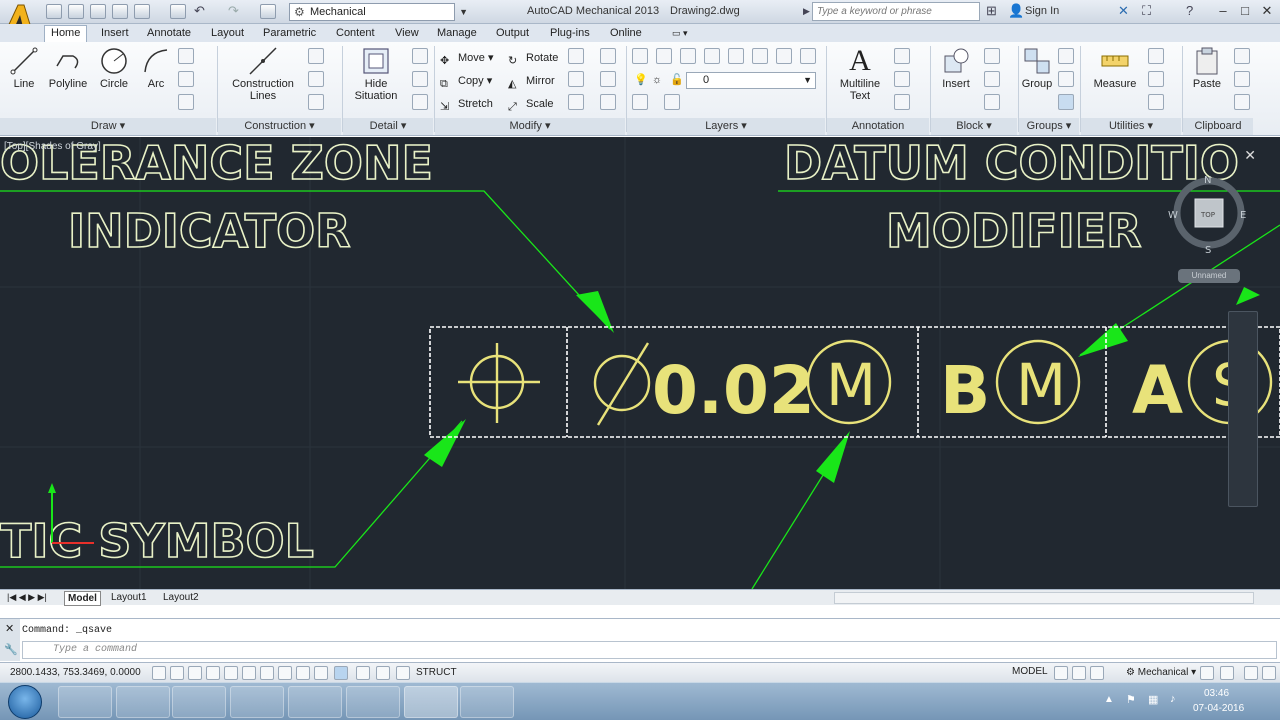 The width and height of the screenshot is (1280, 720). What do you see at coordinates (98, 11) in the screenshot?
I see `save-icon` at bounding box center [98, 11].